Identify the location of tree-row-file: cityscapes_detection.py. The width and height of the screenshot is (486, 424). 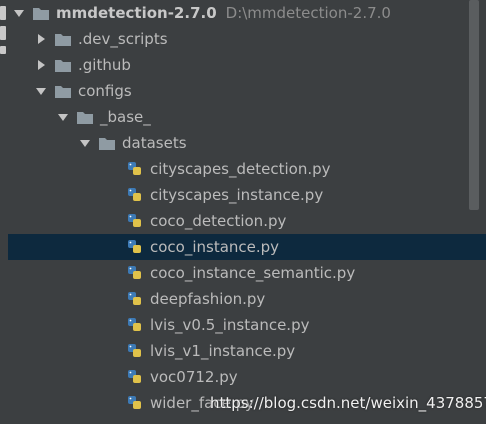
(247, 169).